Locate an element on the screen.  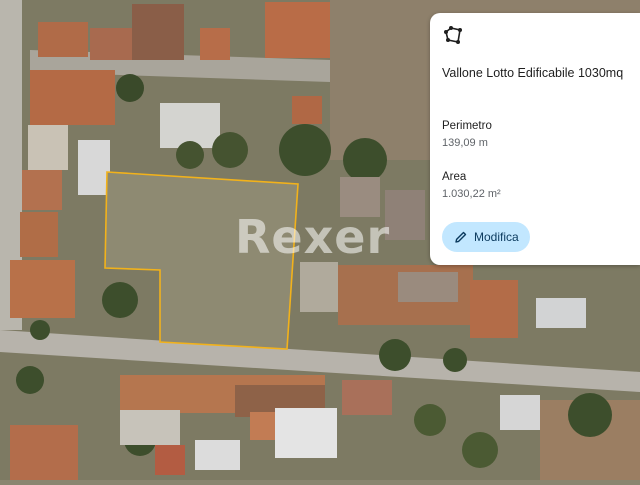
pencil-icon is located at coordinates (461, 237).